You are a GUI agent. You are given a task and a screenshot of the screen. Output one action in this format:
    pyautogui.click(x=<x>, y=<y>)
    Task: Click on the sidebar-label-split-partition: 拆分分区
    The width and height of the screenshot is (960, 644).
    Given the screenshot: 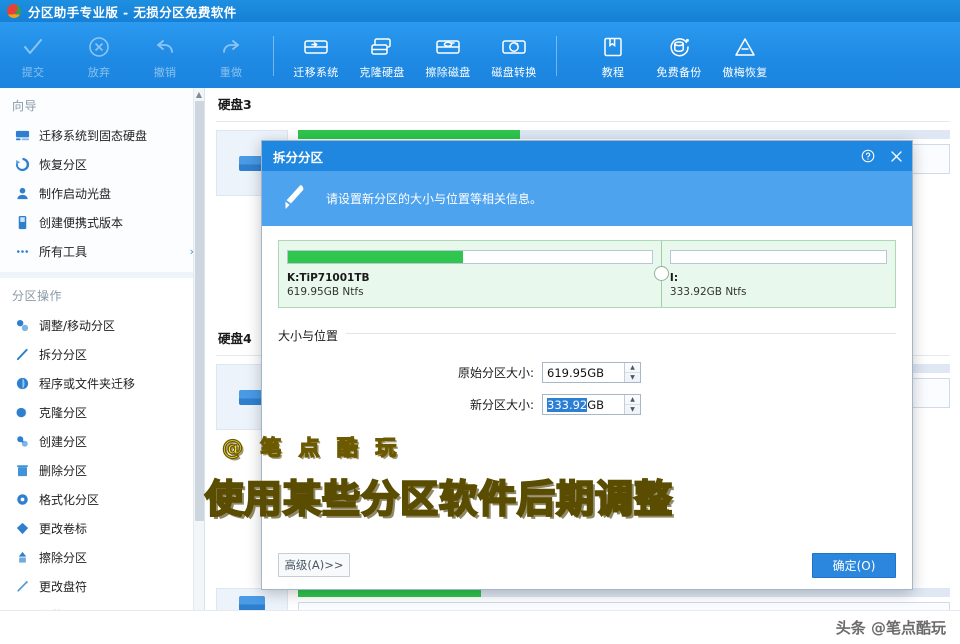 What is the action you would take?
    pyautogui.click(x=63, y=355)
    